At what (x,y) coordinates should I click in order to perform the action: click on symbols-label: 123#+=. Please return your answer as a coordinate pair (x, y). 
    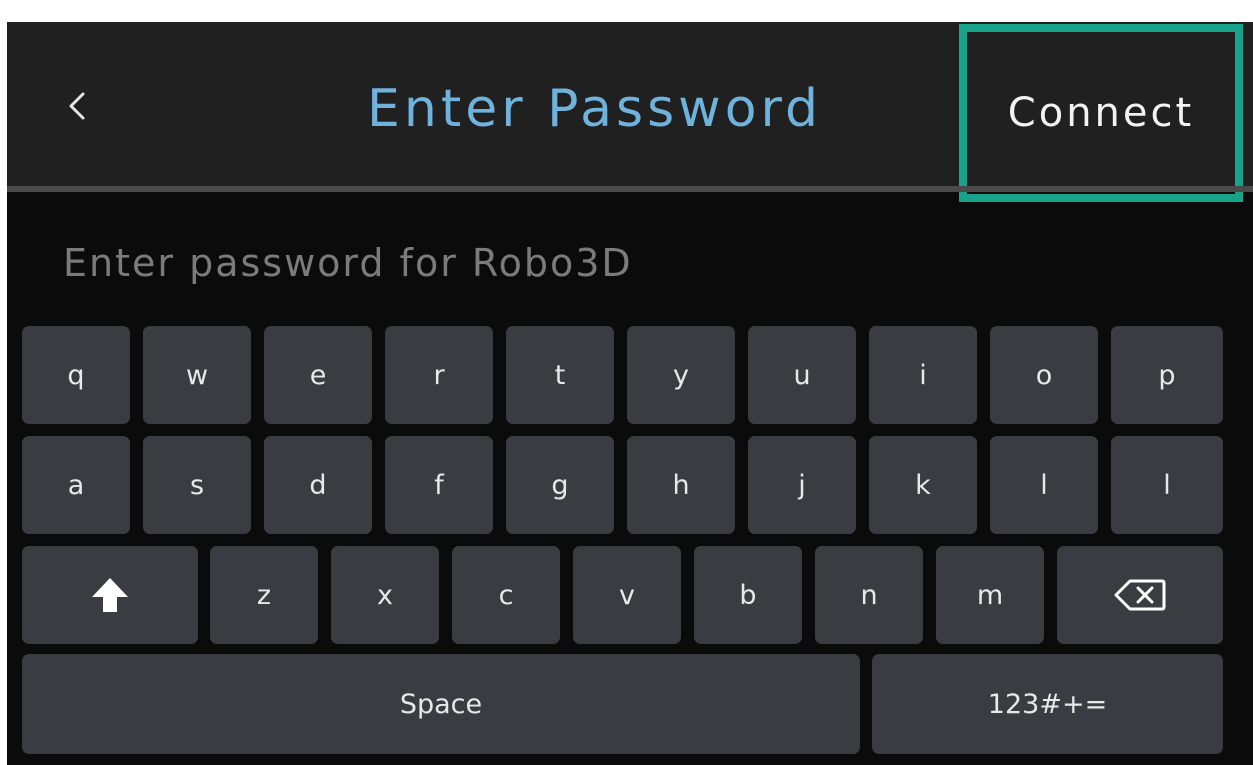
    Looking at the image, I should click on (1047, 704).